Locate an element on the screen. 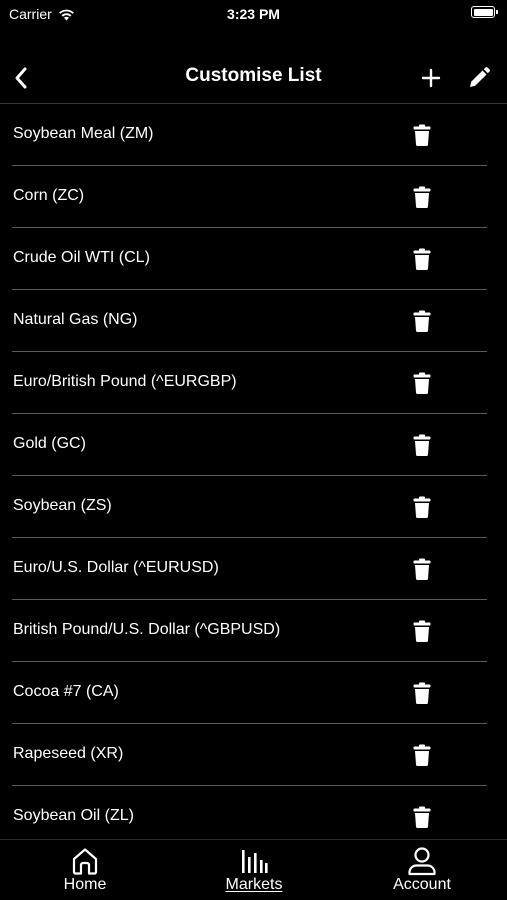 The width and height of the screenshot is (507, 900). list-item-label: Soybean Oil (ZL) is located at coordinates (73, 815).